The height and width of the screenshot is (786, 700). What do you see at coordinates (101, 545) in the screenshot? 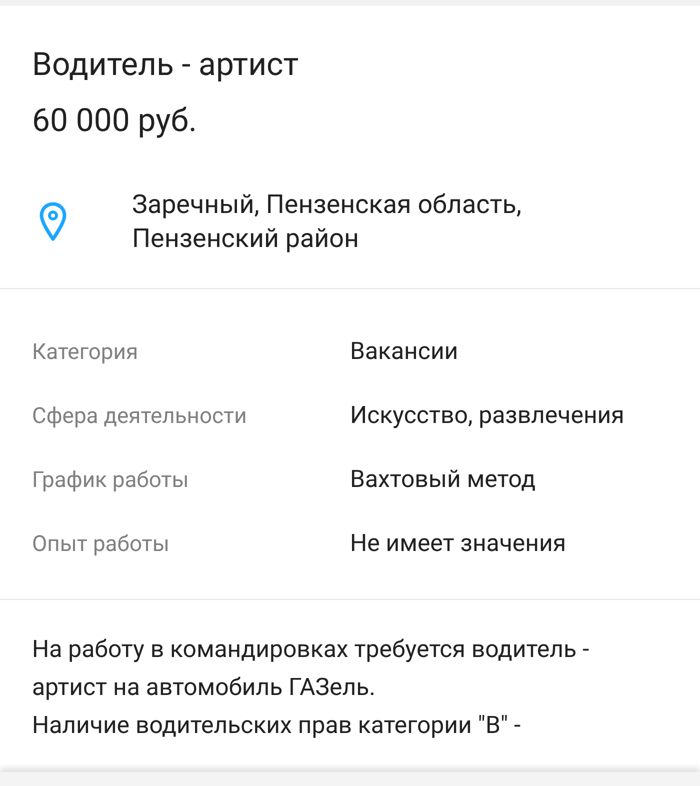
I see `detail-label: Опыт работы` at bounding box center [101, 545].